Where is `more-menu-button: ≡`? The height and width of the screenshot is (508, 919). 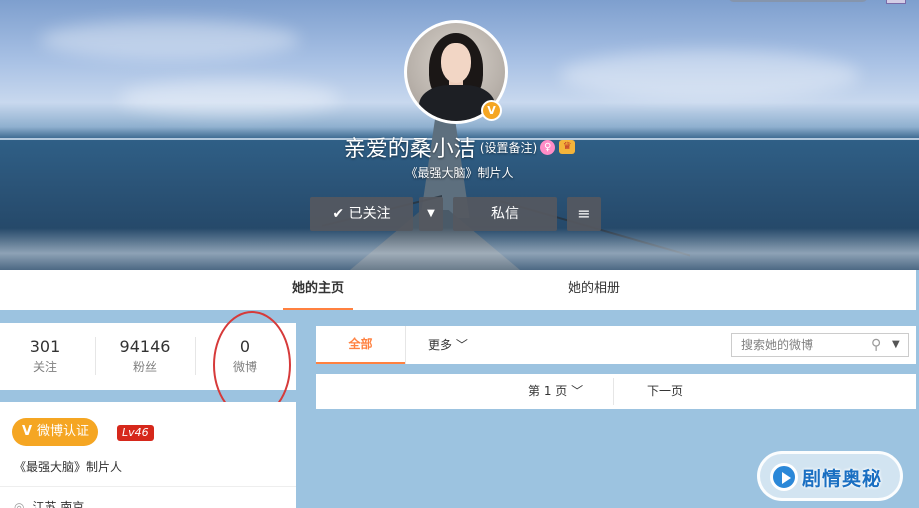 more-menu-button: ≡ is located at coordinates (584, 214).